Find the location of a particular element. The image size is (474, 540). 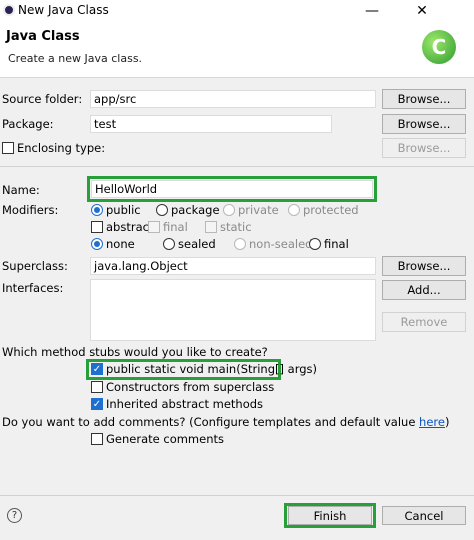

name-field: HelloWorld is located at coordinates (232, 189).